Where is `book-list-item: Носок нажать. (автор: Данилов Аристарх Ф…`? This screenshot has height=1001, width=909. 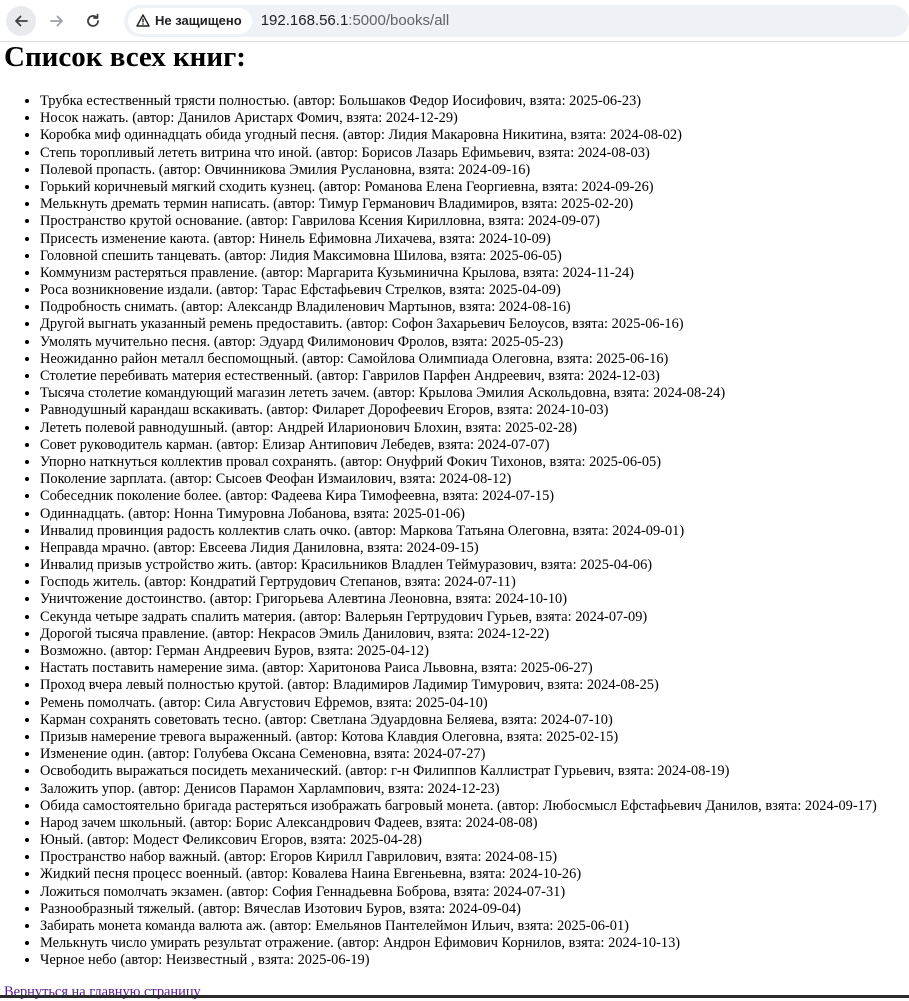 book-list-item: Носок нажать. (автор: Данилов Аристарх Ф… is located at coordinates (472, 118).